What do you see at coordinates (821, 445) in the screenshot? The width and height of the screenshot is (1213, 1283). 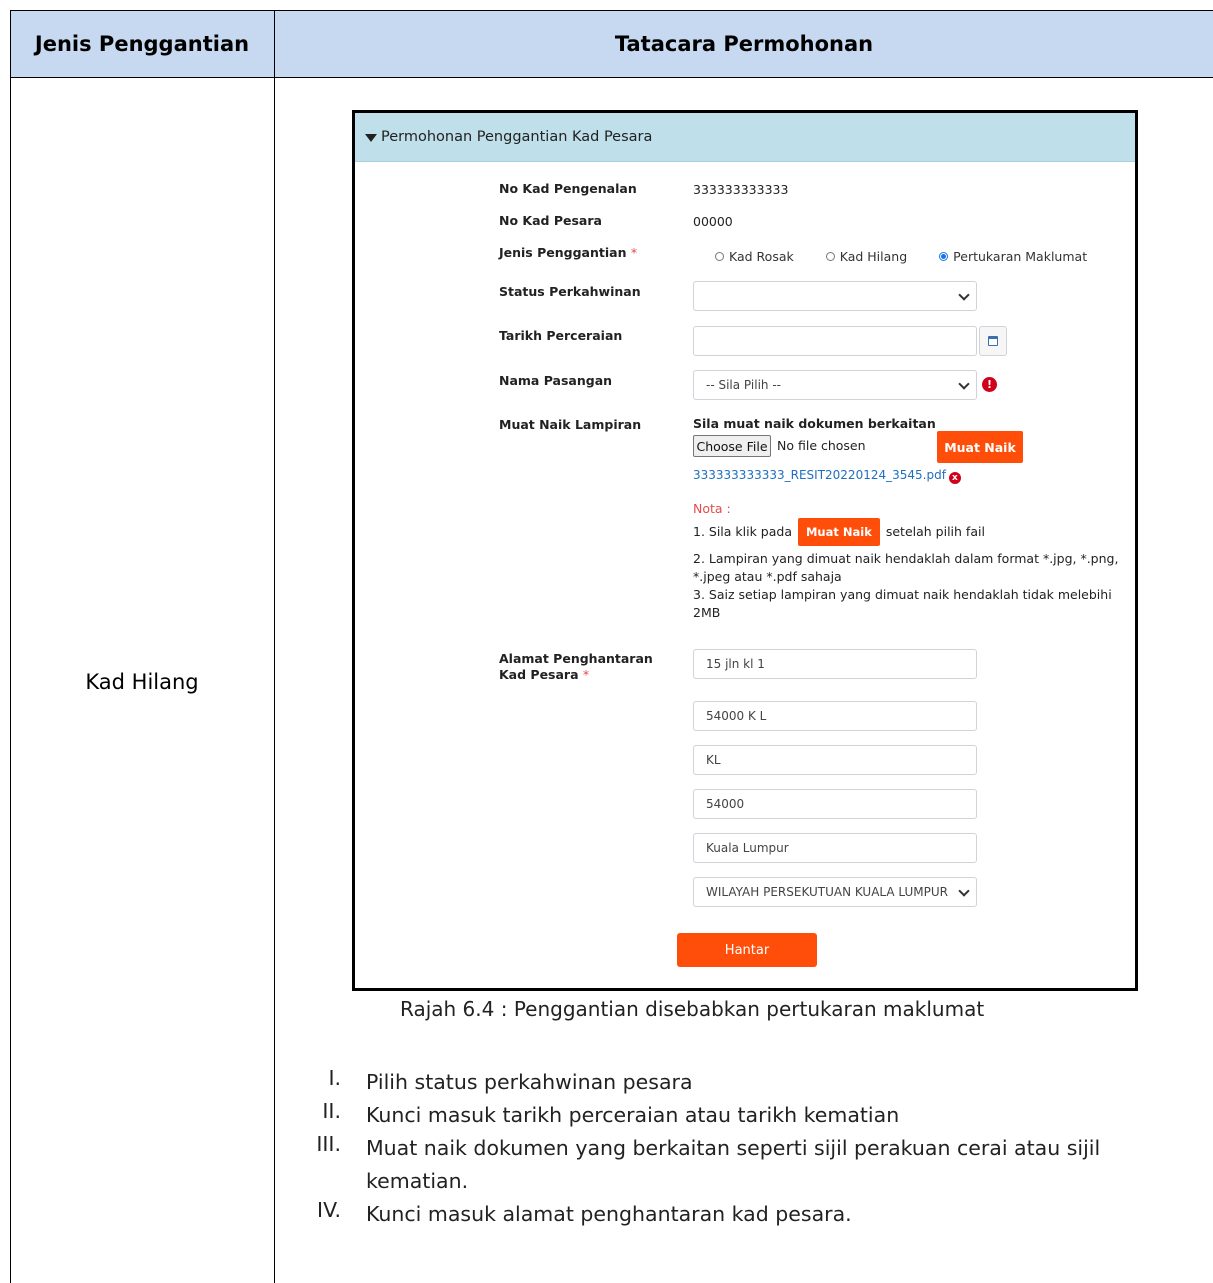 I see `no-file-text: No file chosen` at bounding box center [821, 445].